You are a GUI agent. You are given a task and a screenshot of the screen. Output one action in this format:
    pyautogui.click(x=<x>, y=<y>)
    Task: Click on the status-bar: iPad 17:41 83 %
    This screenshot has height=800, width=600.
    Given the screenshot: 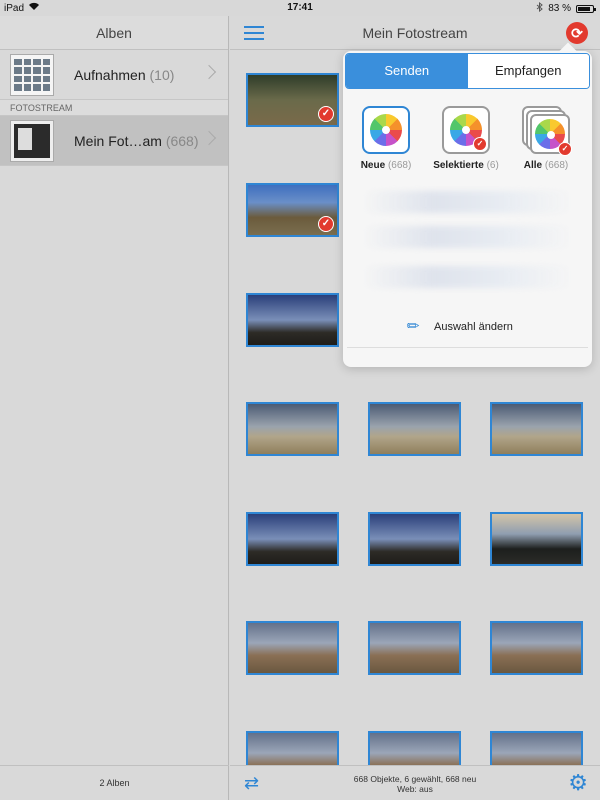 What is the action you would take?
    pyautogui.click(x=300, y=8)
    